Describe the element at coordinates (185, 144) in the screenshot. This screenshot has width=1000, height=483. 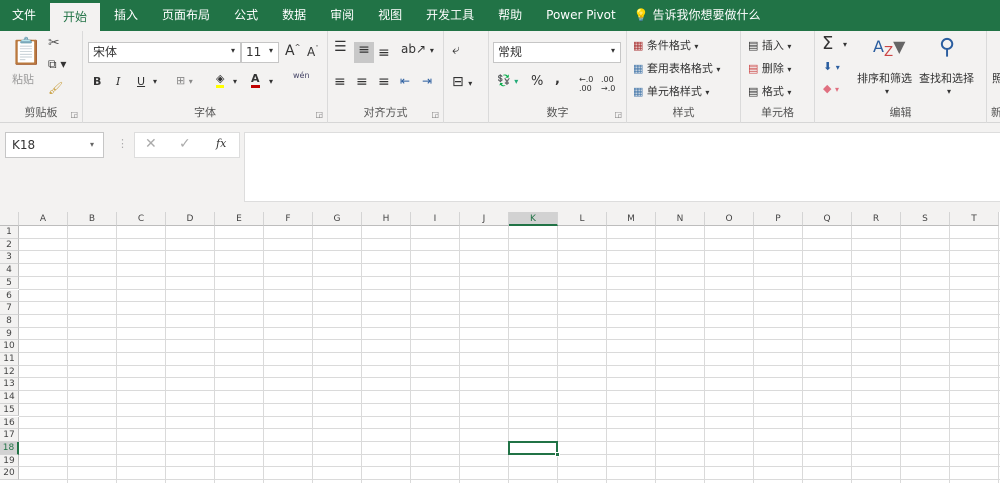
I see `enter-icon: ✓` at that location.